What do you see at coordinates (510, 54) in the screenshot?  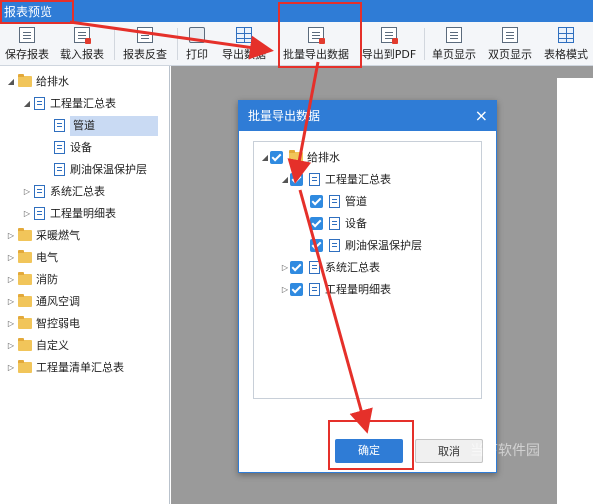 I see `double-page-label: 双页显示` at bounding box center [510, 54].